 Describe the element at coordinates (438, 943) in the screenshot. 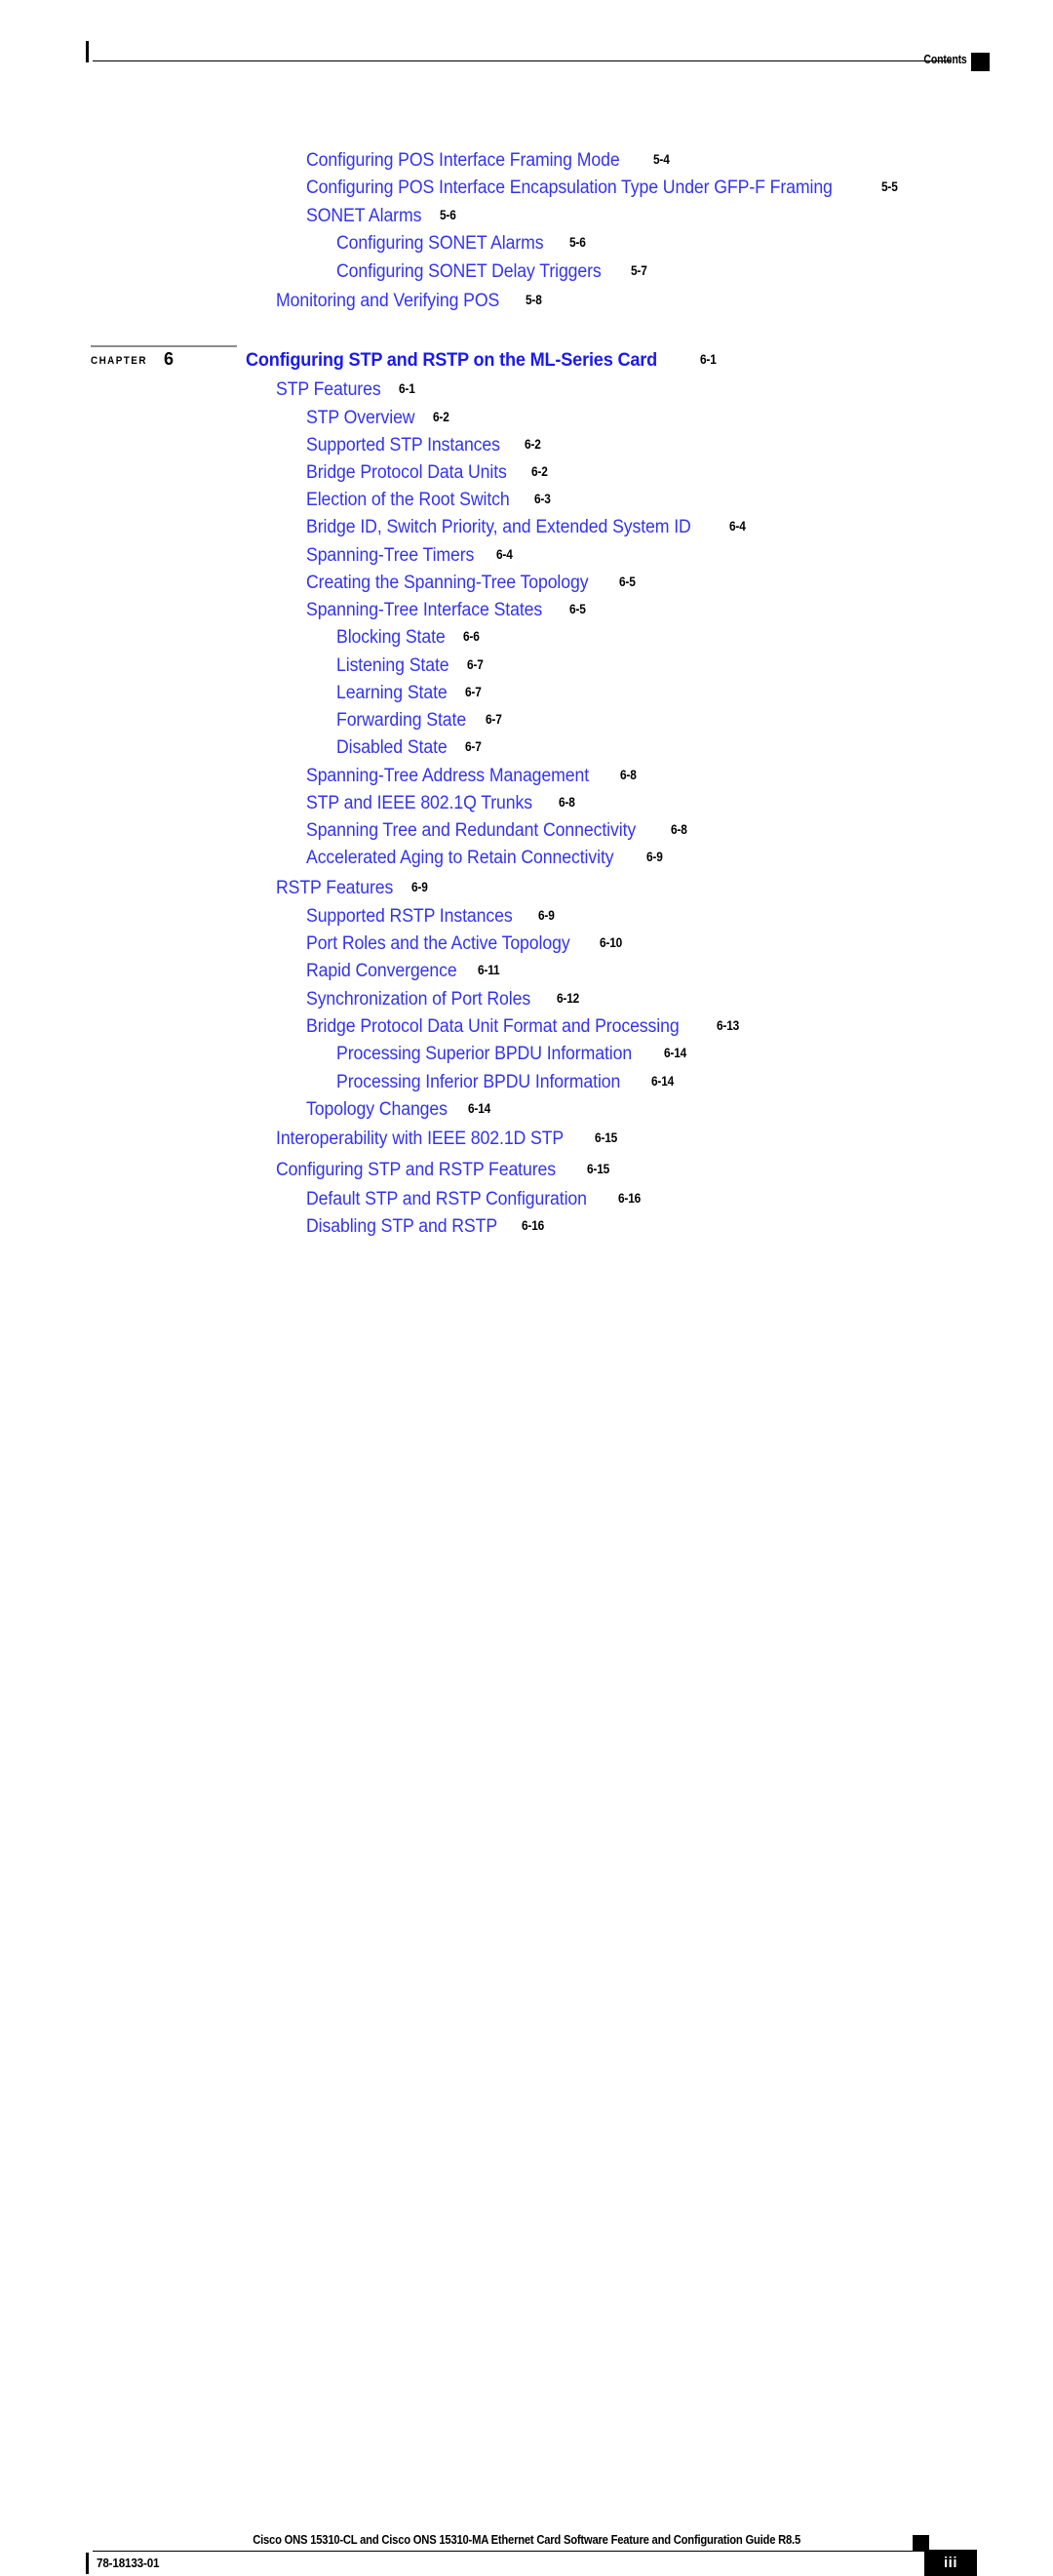

I see `toc-entry-title: Port Roles and the Active Topology` at that location.